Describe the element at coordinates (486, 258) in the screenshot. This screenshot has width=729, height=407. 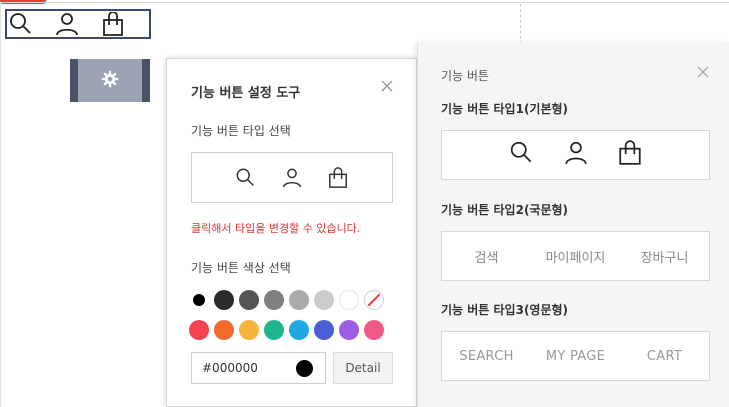
I see `korean-search-label: 검색` at that location.